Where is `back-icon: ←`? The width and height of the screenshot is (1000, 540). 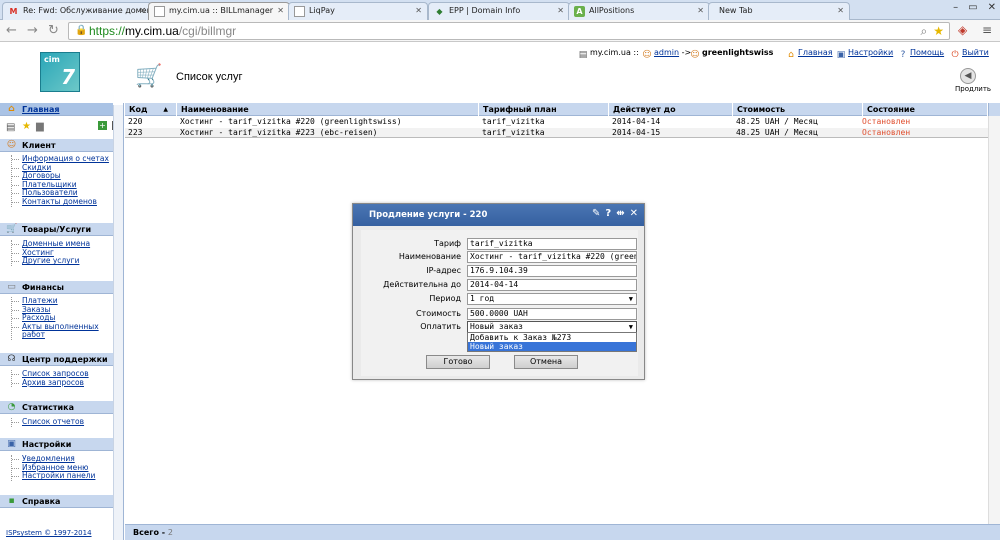
back-icon: ← is located at coordinates (11, 30).